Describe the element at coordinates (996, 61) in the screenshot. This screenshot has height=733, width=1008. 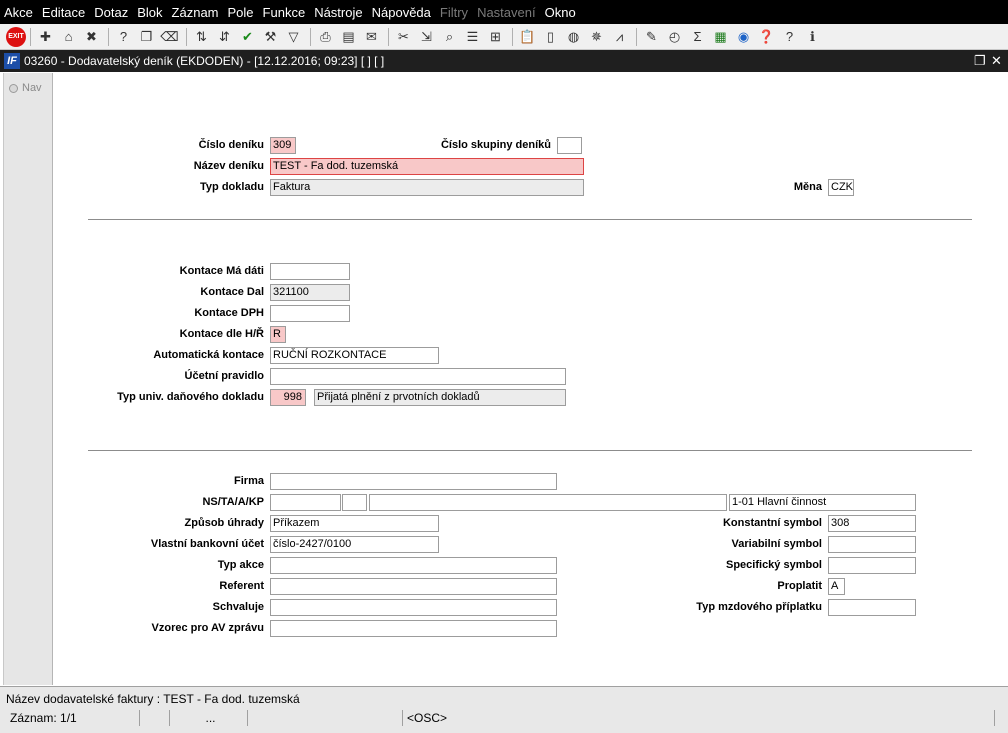
I see `close-icon: ✕` at that location.